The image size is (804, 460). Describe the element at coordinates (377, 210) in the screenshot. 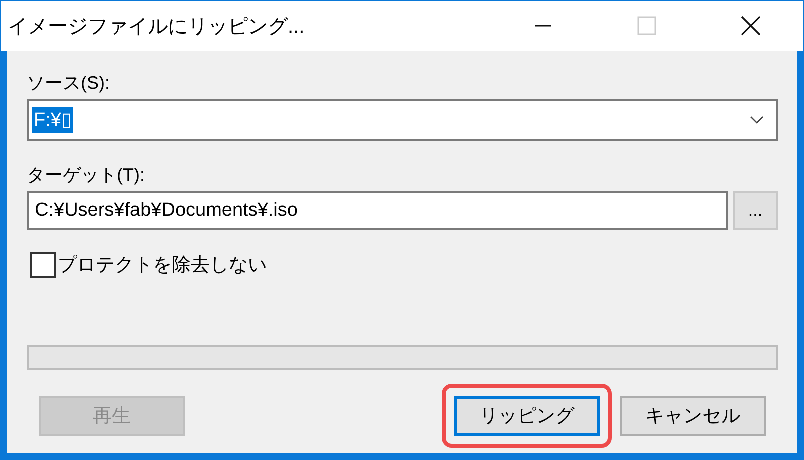

I see `target-field: C:¥Users¥fab¥Documents¥.iso` at that location.